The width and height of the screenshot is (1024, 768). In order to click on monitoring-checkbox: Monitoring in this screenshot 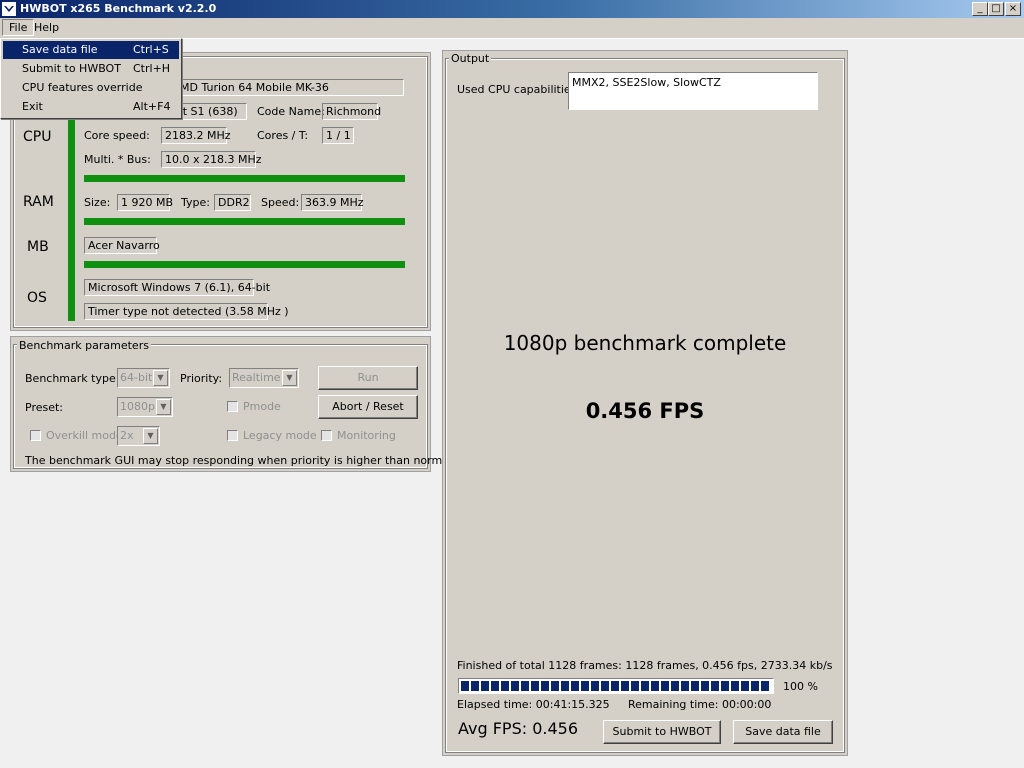, I will do `click(358, 435)`.